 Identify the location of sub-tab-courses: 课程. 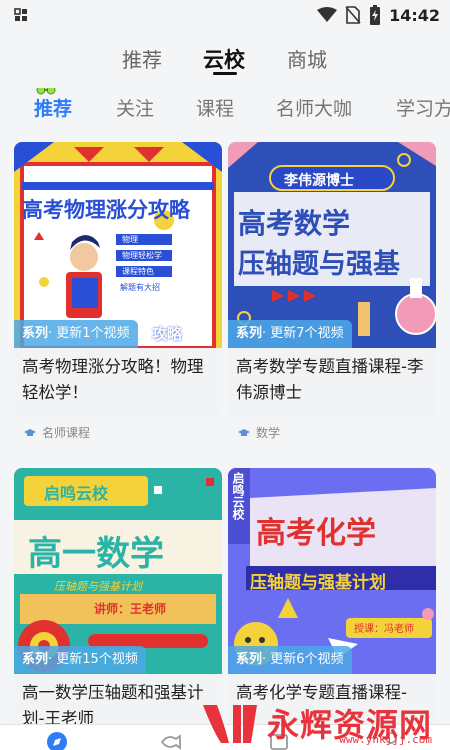
(215, 107).